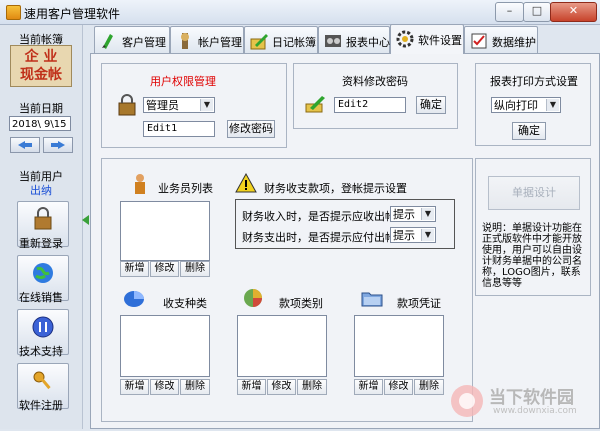  I want to click on key-icon, so click(42, 380).